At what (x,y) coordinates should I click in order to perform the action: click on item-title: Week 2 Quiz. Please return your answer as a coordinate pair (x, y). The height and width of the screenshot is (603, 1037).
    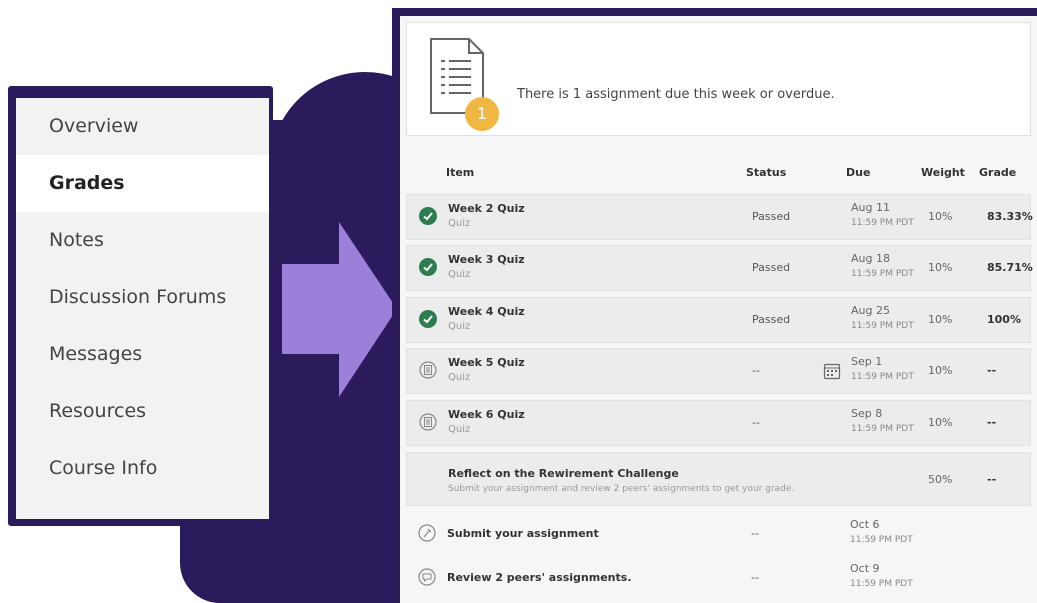
    Looking at the image, I should click on (486, 208).